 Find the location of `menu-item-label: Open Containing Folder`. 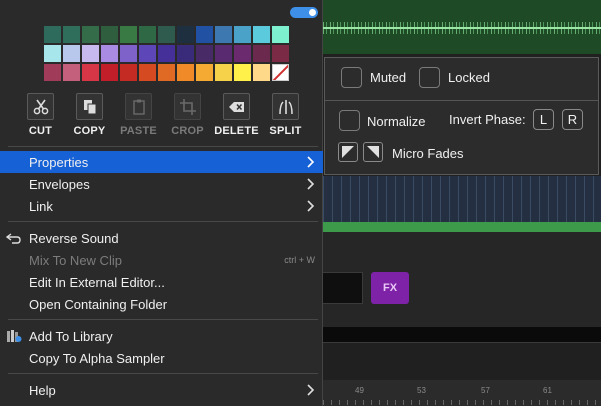

menu-item-label: Open Containing Folder is located at coordinates (98, 304).